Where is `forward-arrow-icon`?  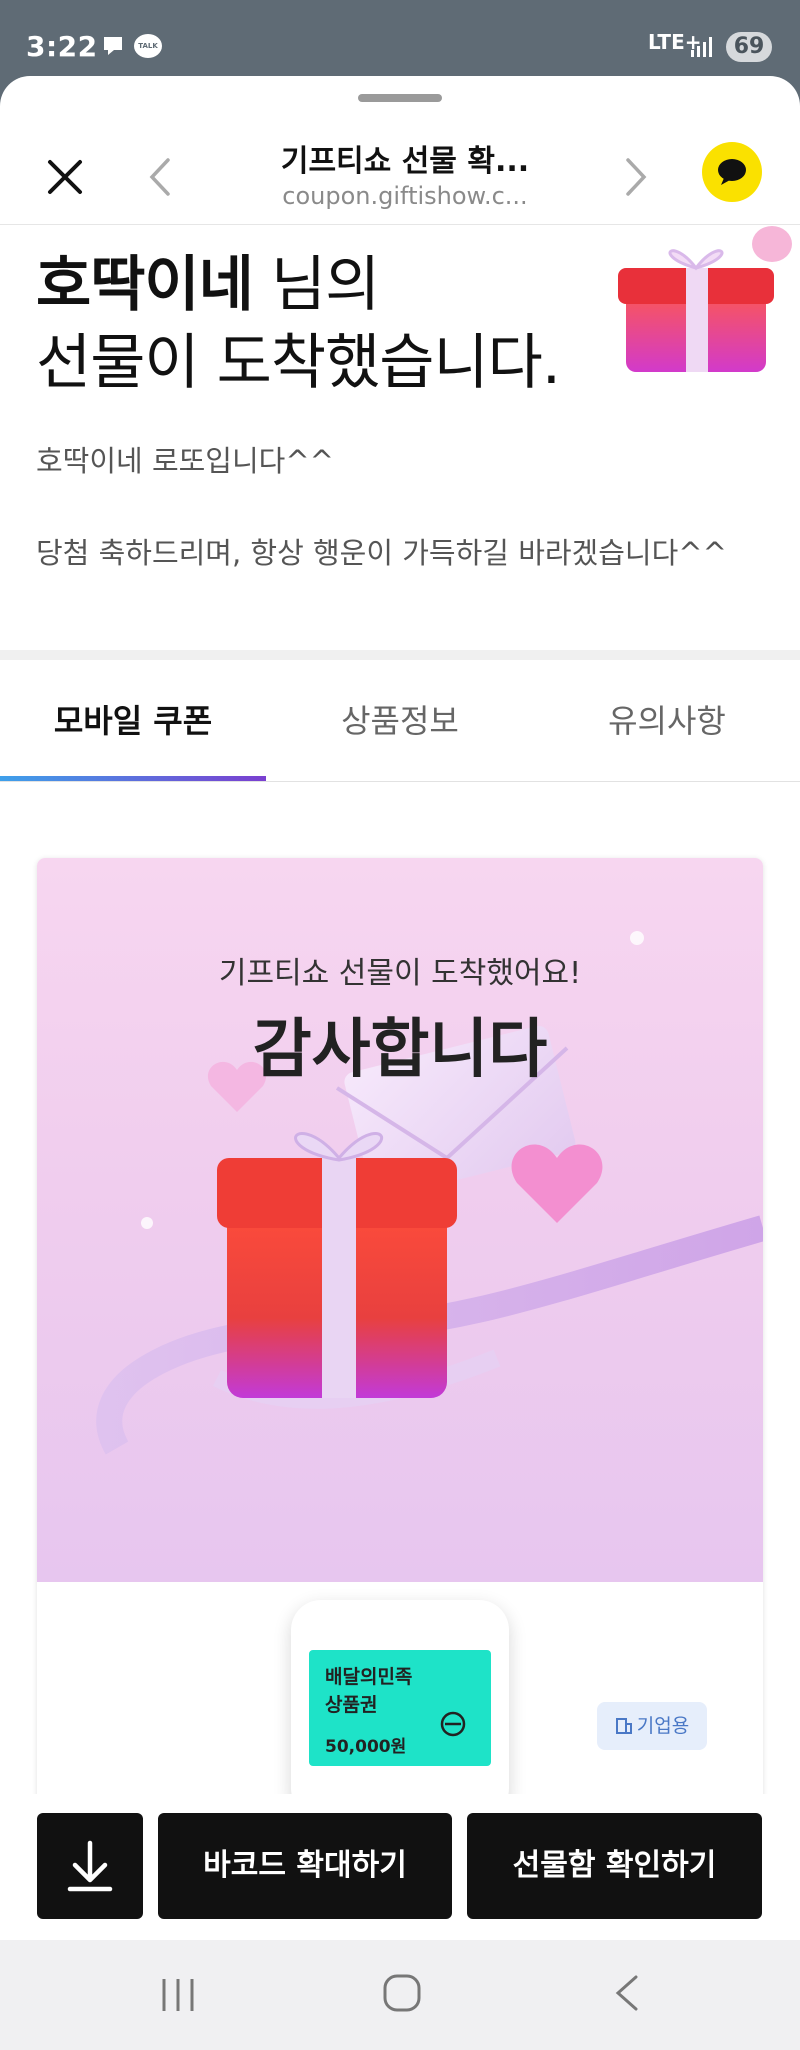 forward-arrow-icon is located at coordinates (635, 177).